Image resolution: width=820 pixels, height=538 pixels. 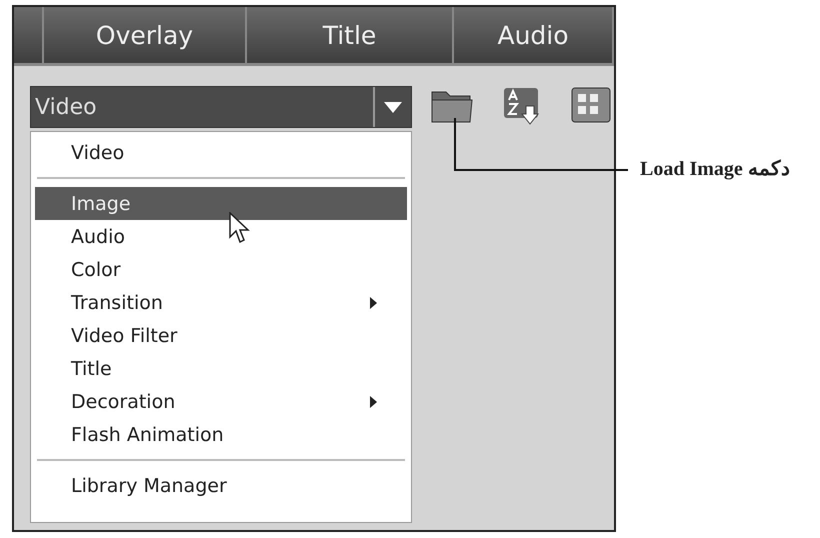 I want to click on mouse-cursor-icon, so click(x=240, y=228).